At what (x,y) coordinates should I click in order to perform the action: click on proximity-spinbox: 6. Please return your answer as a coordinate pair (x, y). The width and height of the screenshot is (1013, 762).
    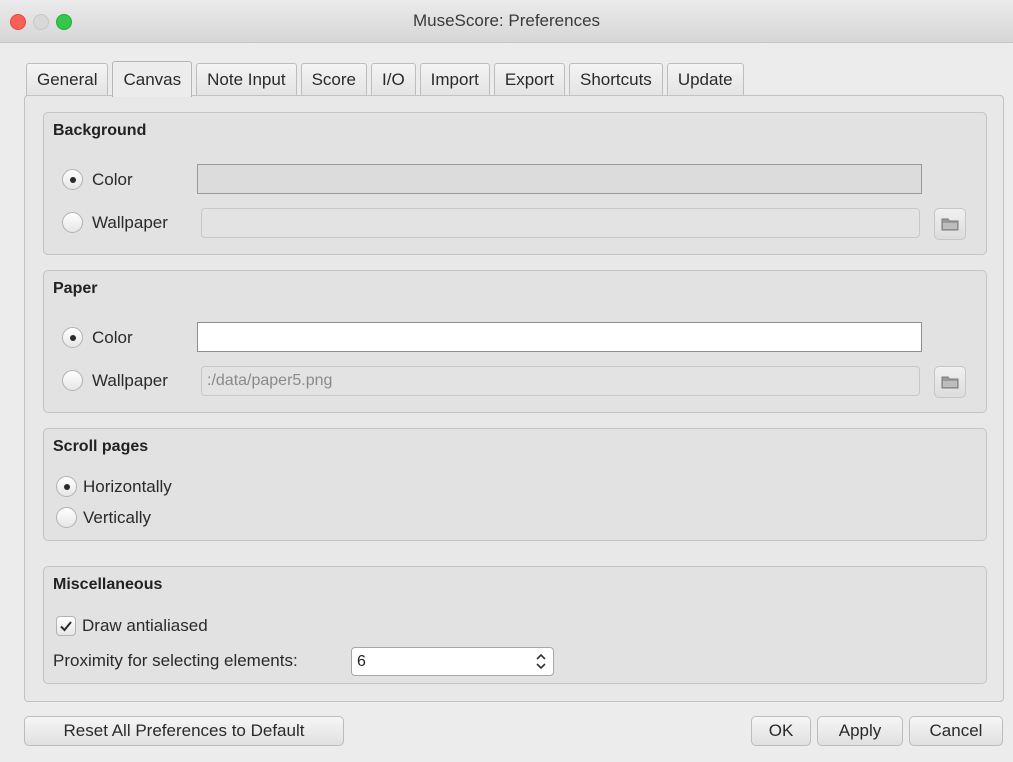
    Looking at the image, I should click on (452, 661).